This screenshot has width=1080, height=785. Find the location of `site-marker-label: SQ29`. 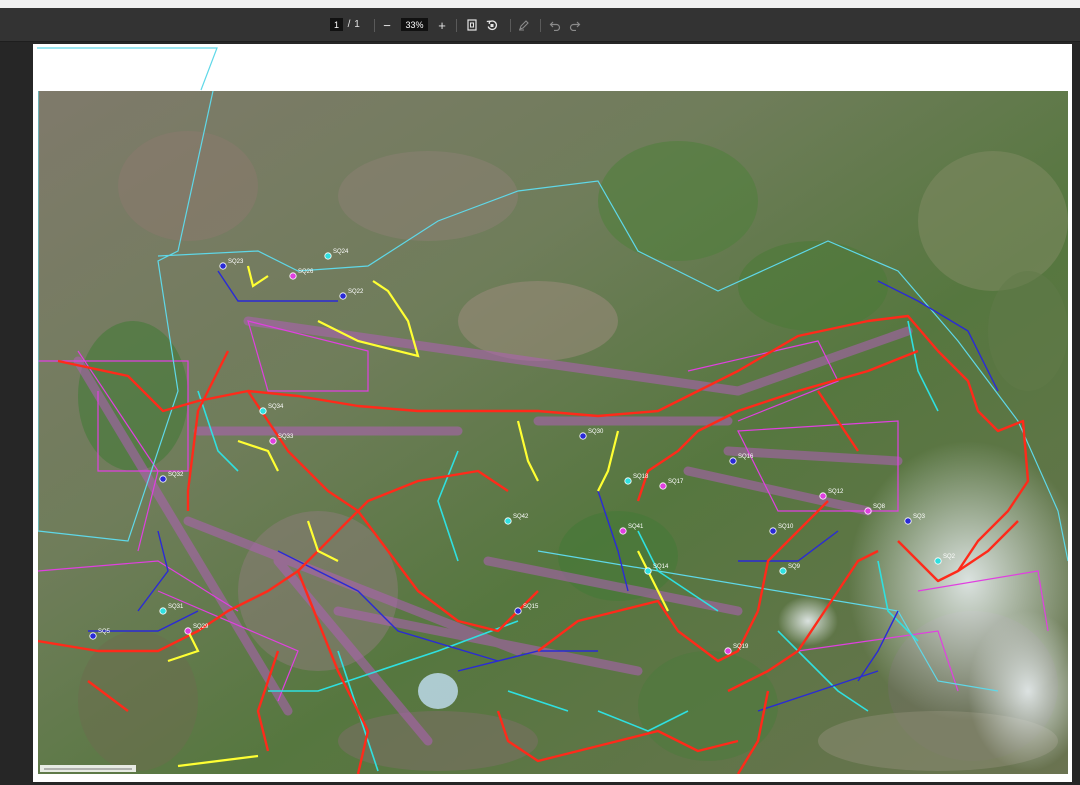

site-marker-label: SQ29 is located at coordinates (201, 627).